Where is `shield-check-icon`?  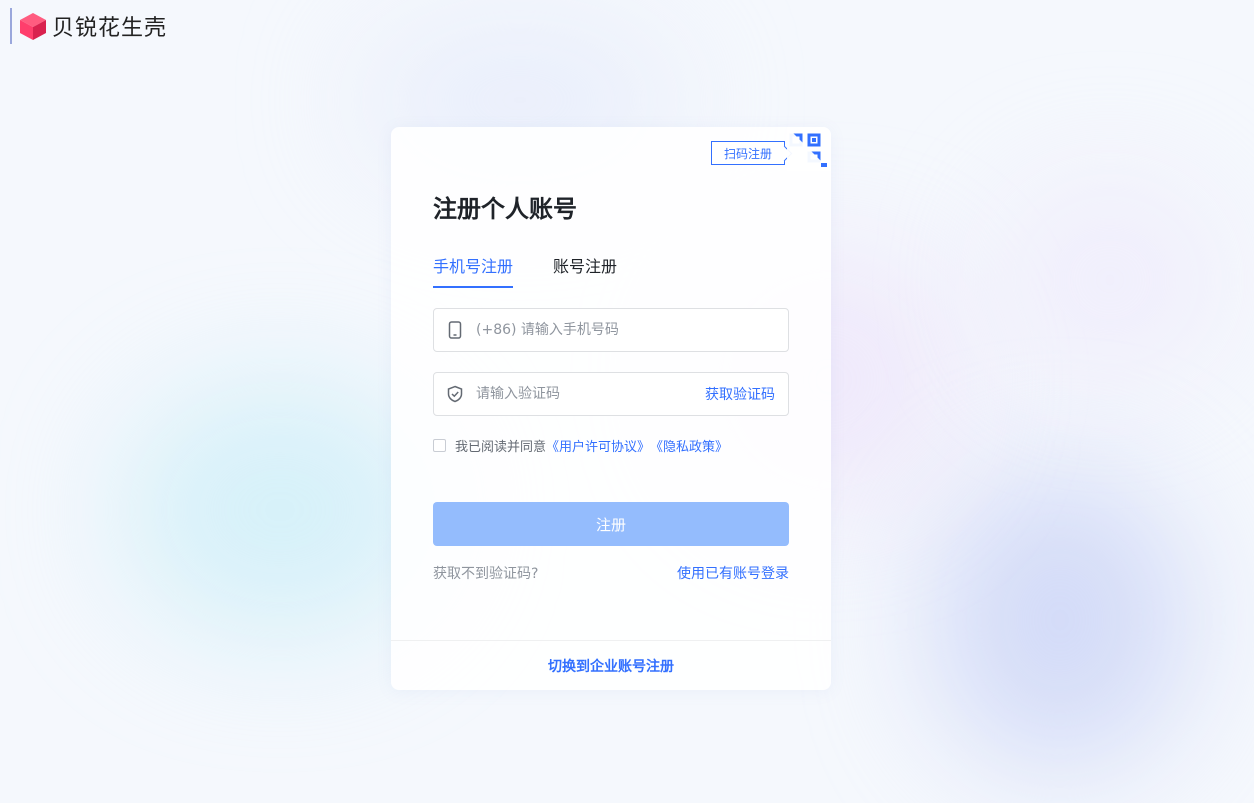 shield-check-icon is located at coordinates (455, 394).